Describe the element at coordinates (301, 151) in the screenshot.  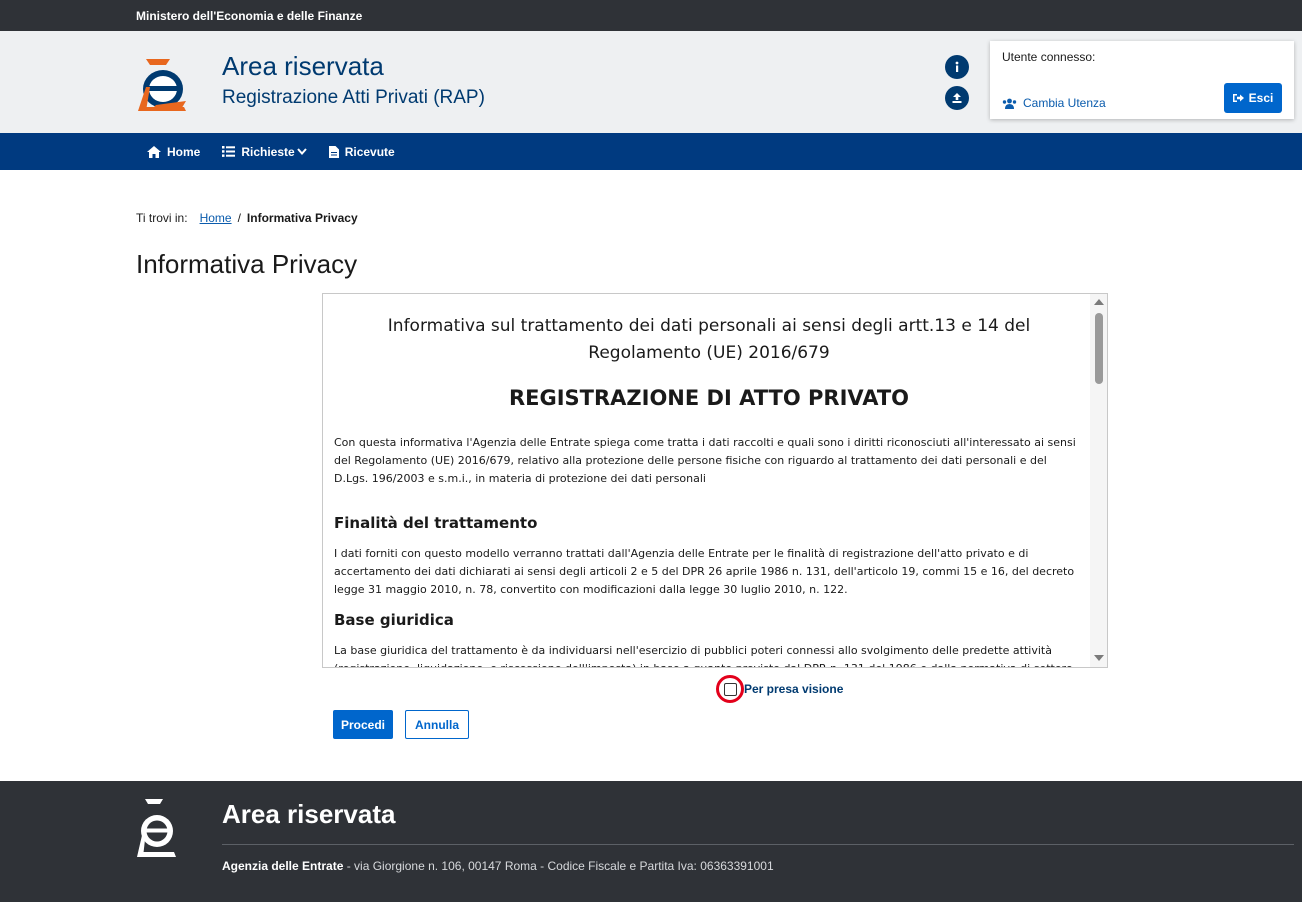
I see `chevron-down-icon` at that location.